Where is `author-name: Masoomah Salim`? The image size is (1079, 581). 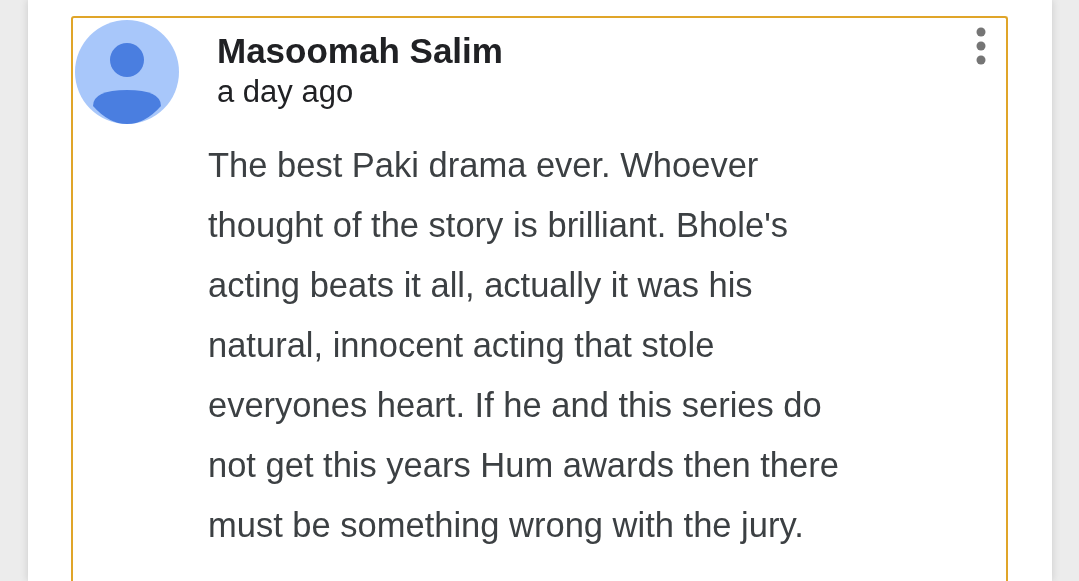 author-name: Masoomah Salim is located at coordinates (360, 51).